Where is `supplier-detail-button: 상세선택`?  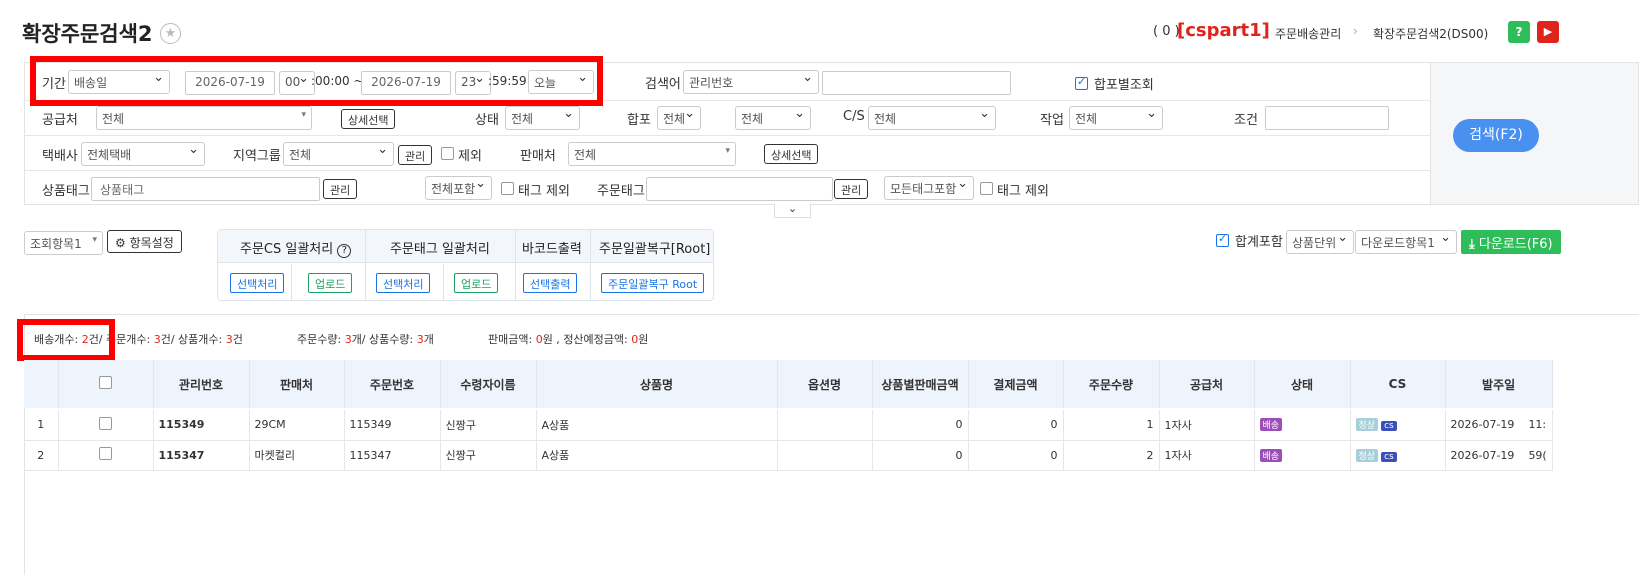
supplier-detail-button: 상세선택 is located at coordinates (368, 119).